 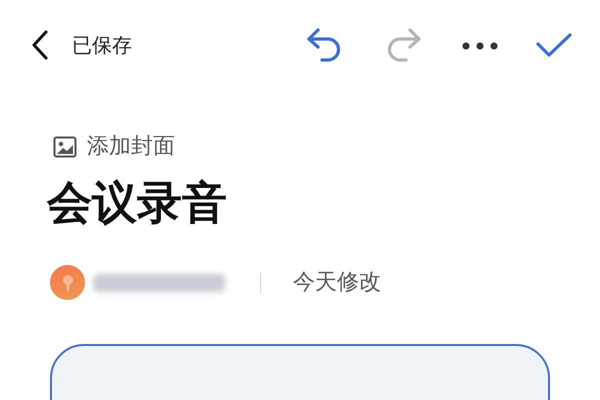 What do you see at coordinates (131, 146) in the screenshot?
I see `add-cover-link: 添加封面` at bounding box center [131, 146].